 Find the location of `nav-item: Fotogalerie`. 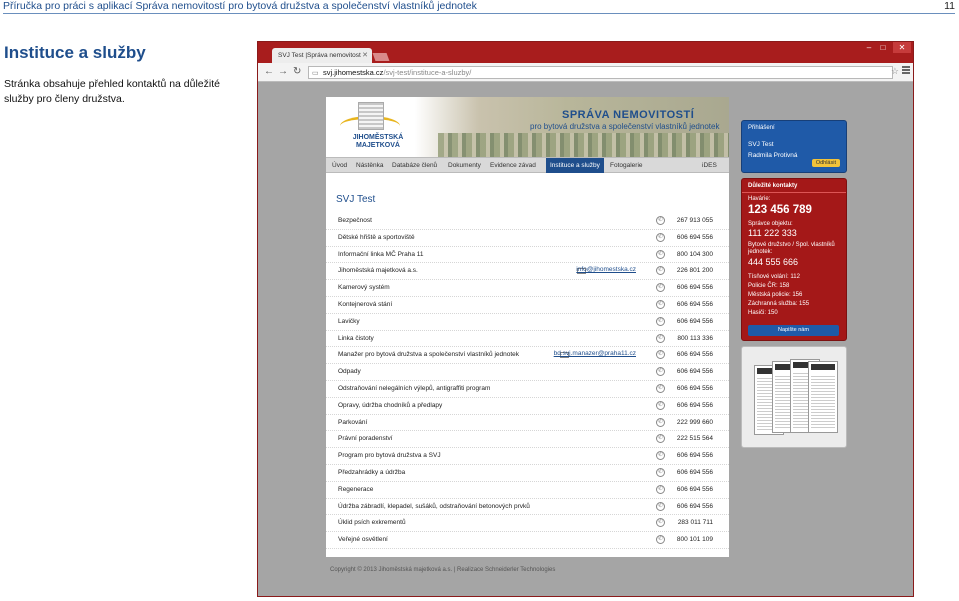

nav-item: Fotogalerie is located at coordinates (626, 165).